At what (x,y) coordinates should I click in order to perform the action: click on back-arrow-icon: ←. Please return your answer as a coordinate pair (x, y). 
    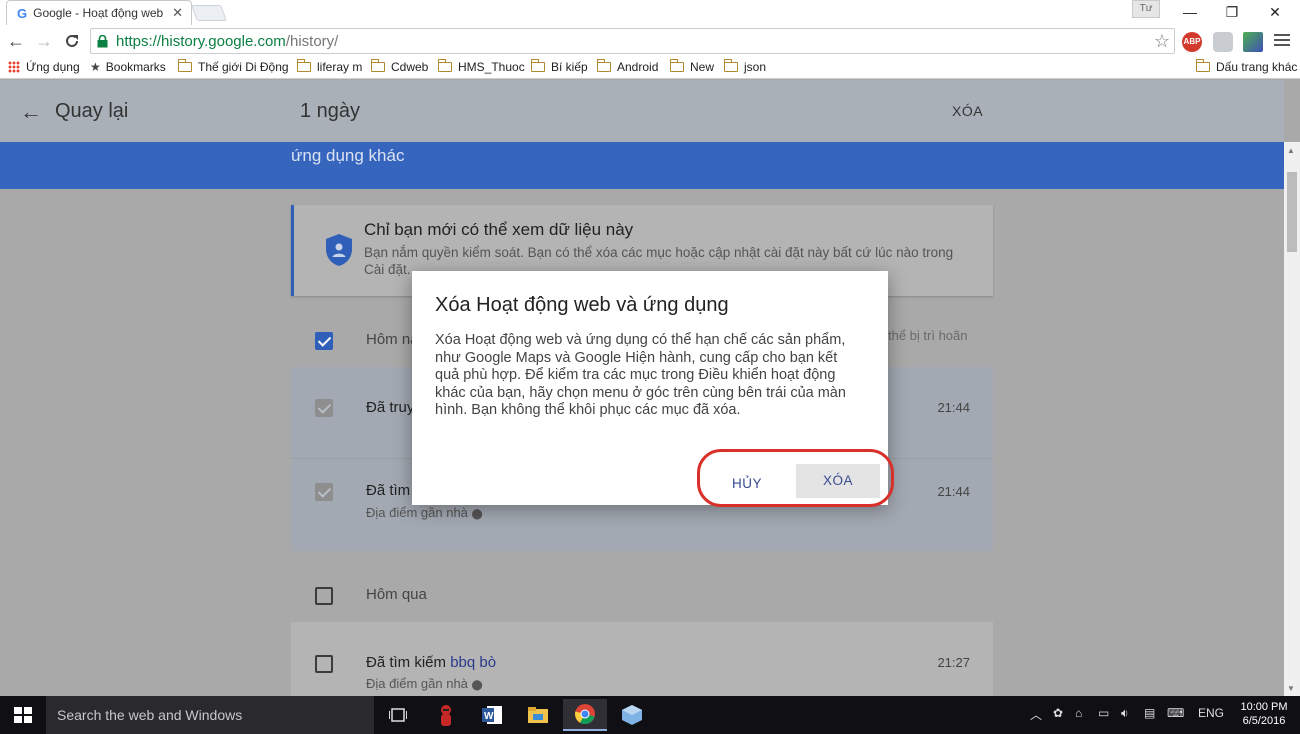
    Looking at the image, I should click on (31, 112).